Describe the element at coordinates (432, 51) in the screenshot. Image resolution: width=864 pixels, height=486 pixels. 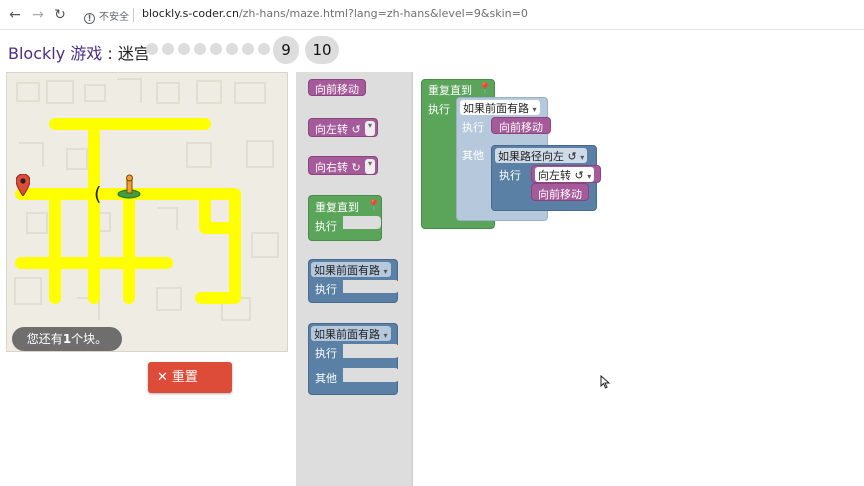
I see `page-header: Blockly 游戏 : 迷宫` at that location.